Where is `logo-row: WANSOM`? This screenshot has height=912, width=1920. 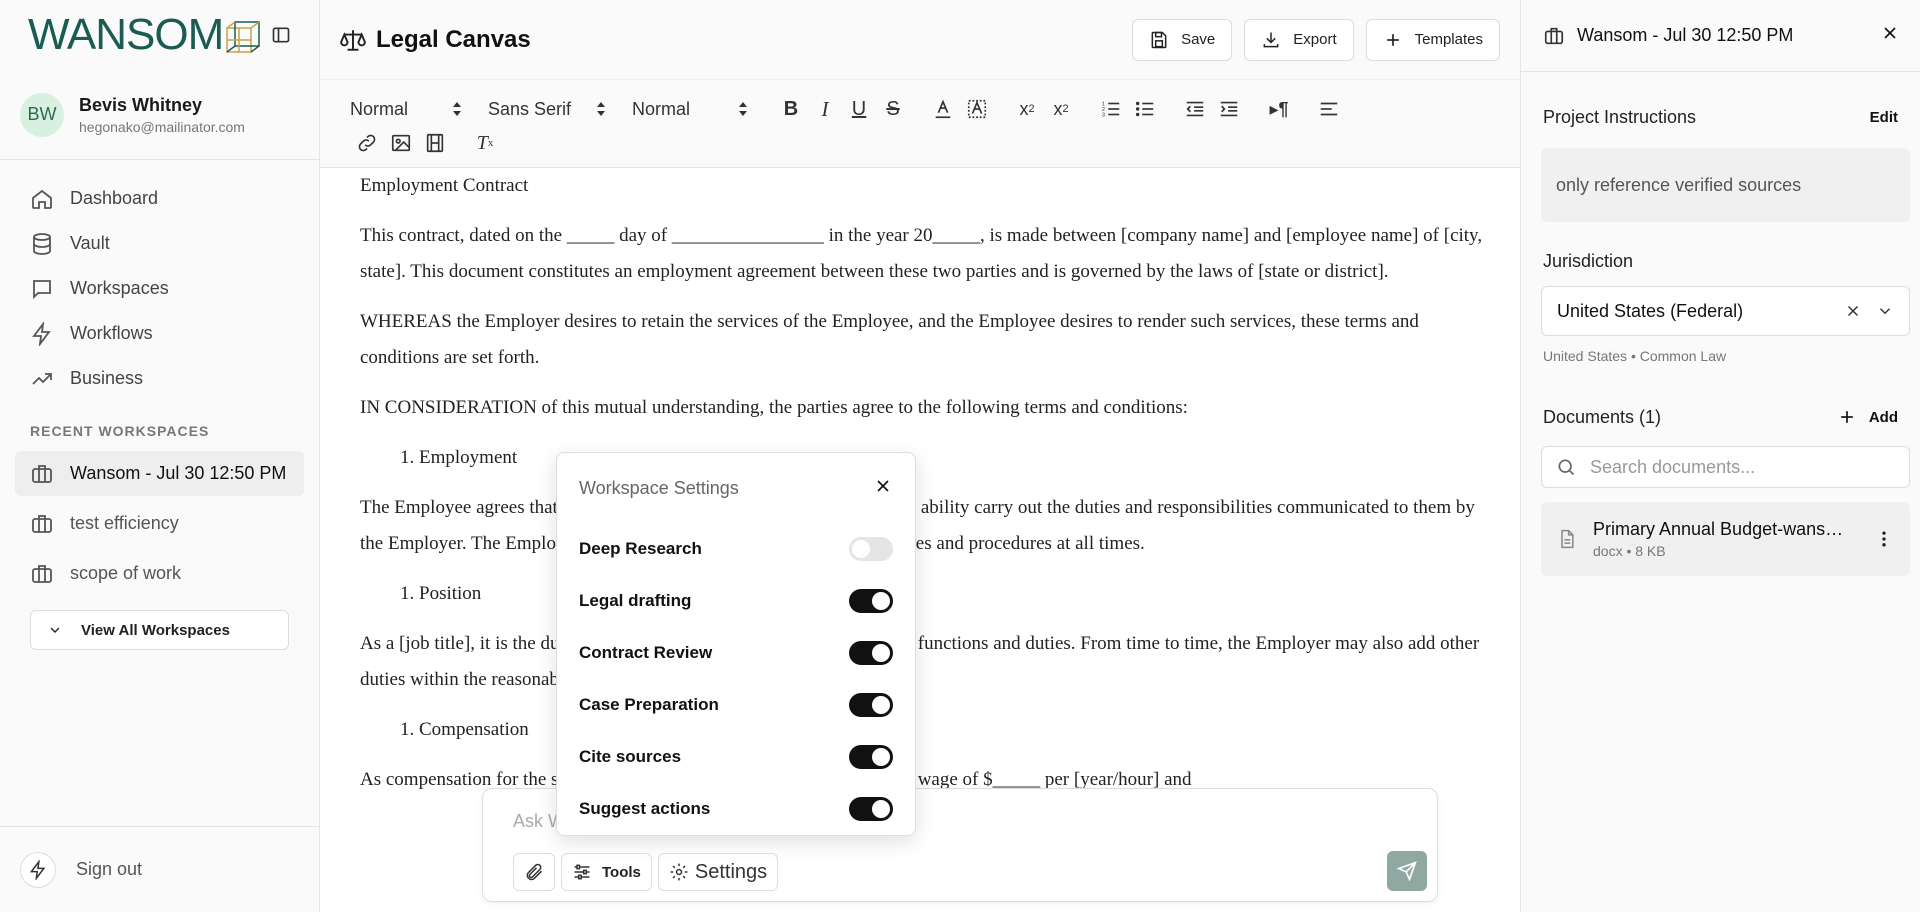 logo-row: WANSOM is located at coordinates (159, 35).